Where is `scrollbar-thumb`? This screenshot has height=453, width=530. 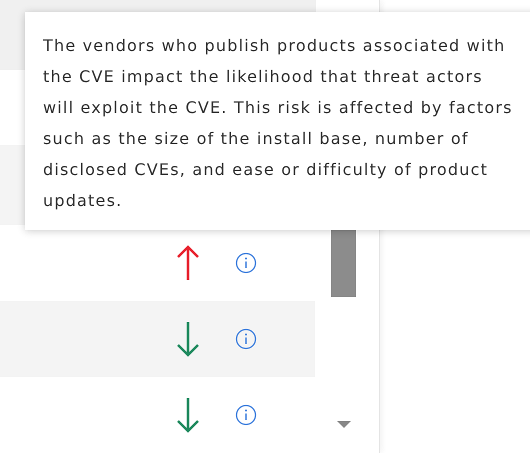 scrollbar-thumb is located at coordinates (343, 262).